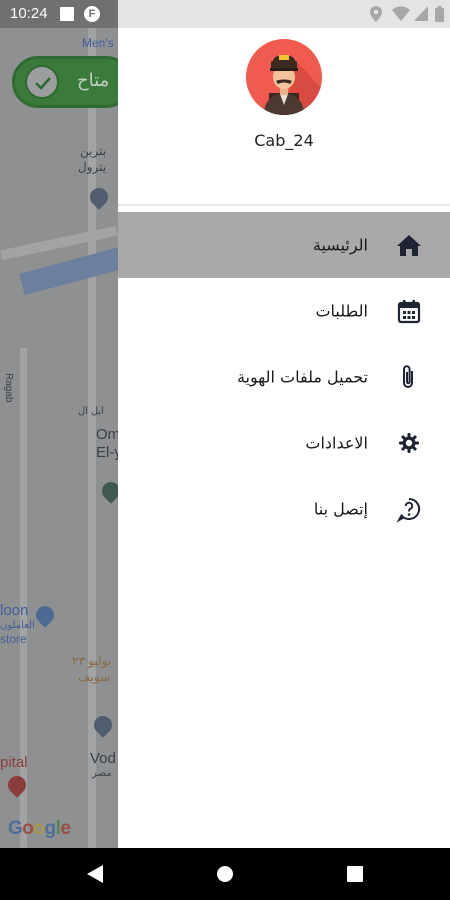 This screenshot has height=900, width=450. What do you see at coordinates (93, 80) in the screenshot?
I see `availability-label: متاح` at bounding box center [93, 80].